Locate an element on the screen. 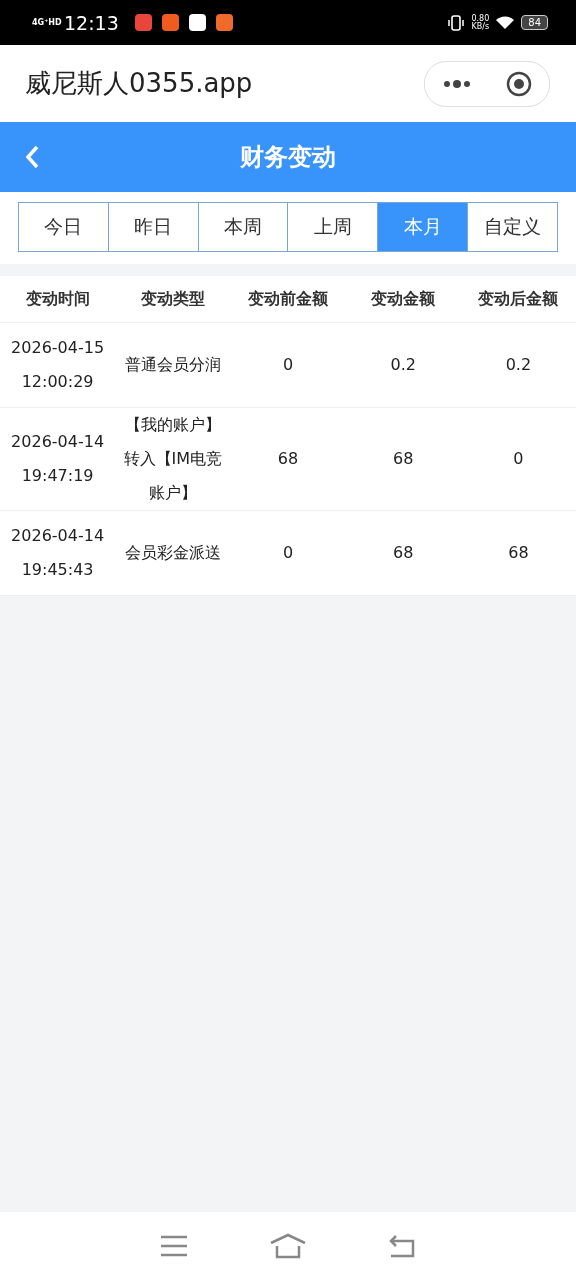  clock: 12:13 is located at coordinates (91, 22).